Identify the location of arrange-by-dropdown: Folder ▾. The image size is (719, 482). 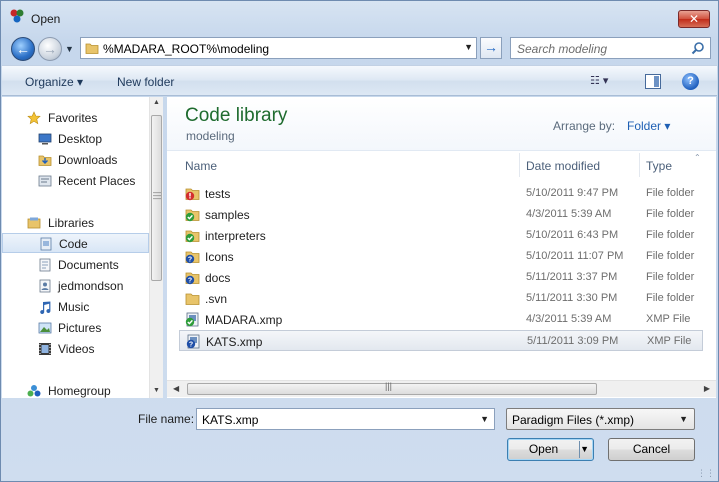
(648, 126).